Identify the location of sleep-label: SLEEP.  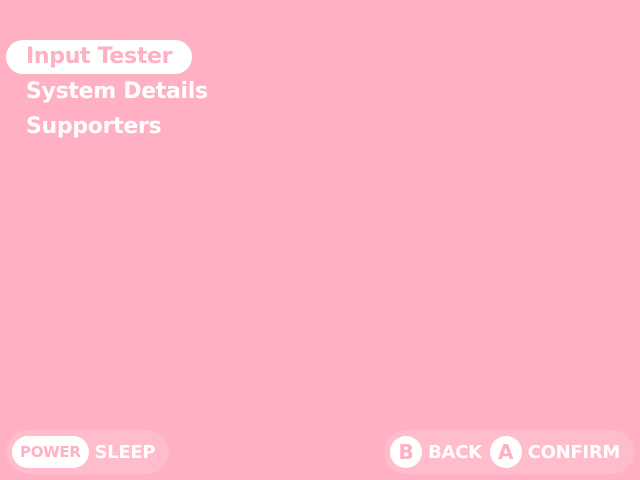
(125, 452).